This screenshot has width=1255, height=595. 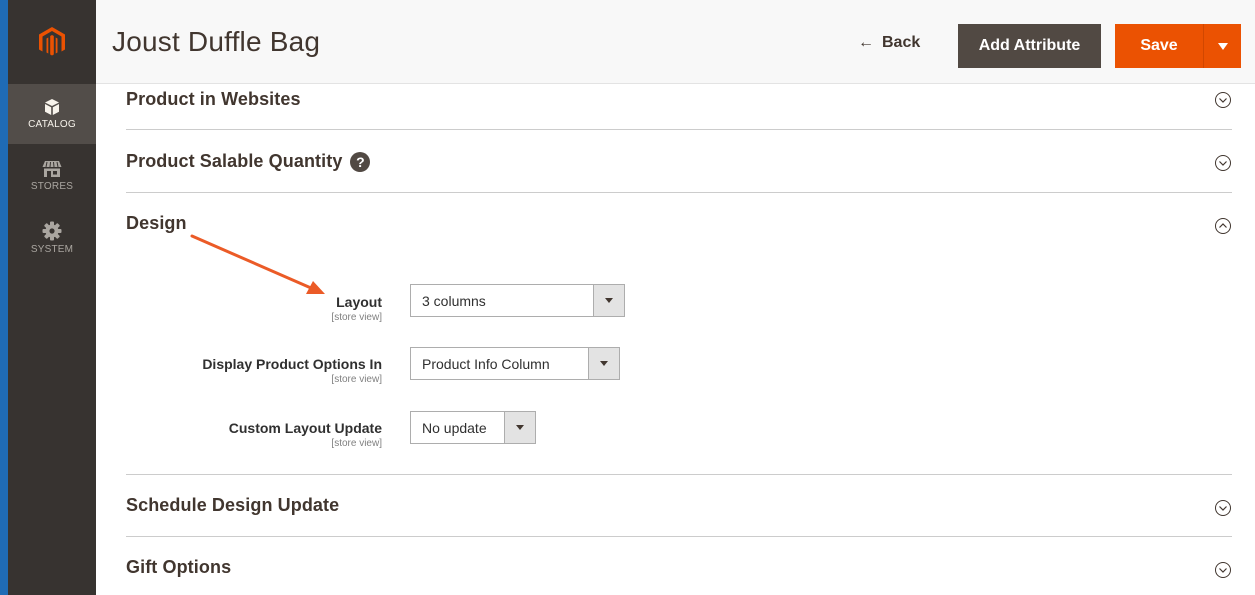 What do you see at coordinates (234, 161) in the screenshot?
I see `section-title: Product Salable Quantity` at bounding box center [234, 161].